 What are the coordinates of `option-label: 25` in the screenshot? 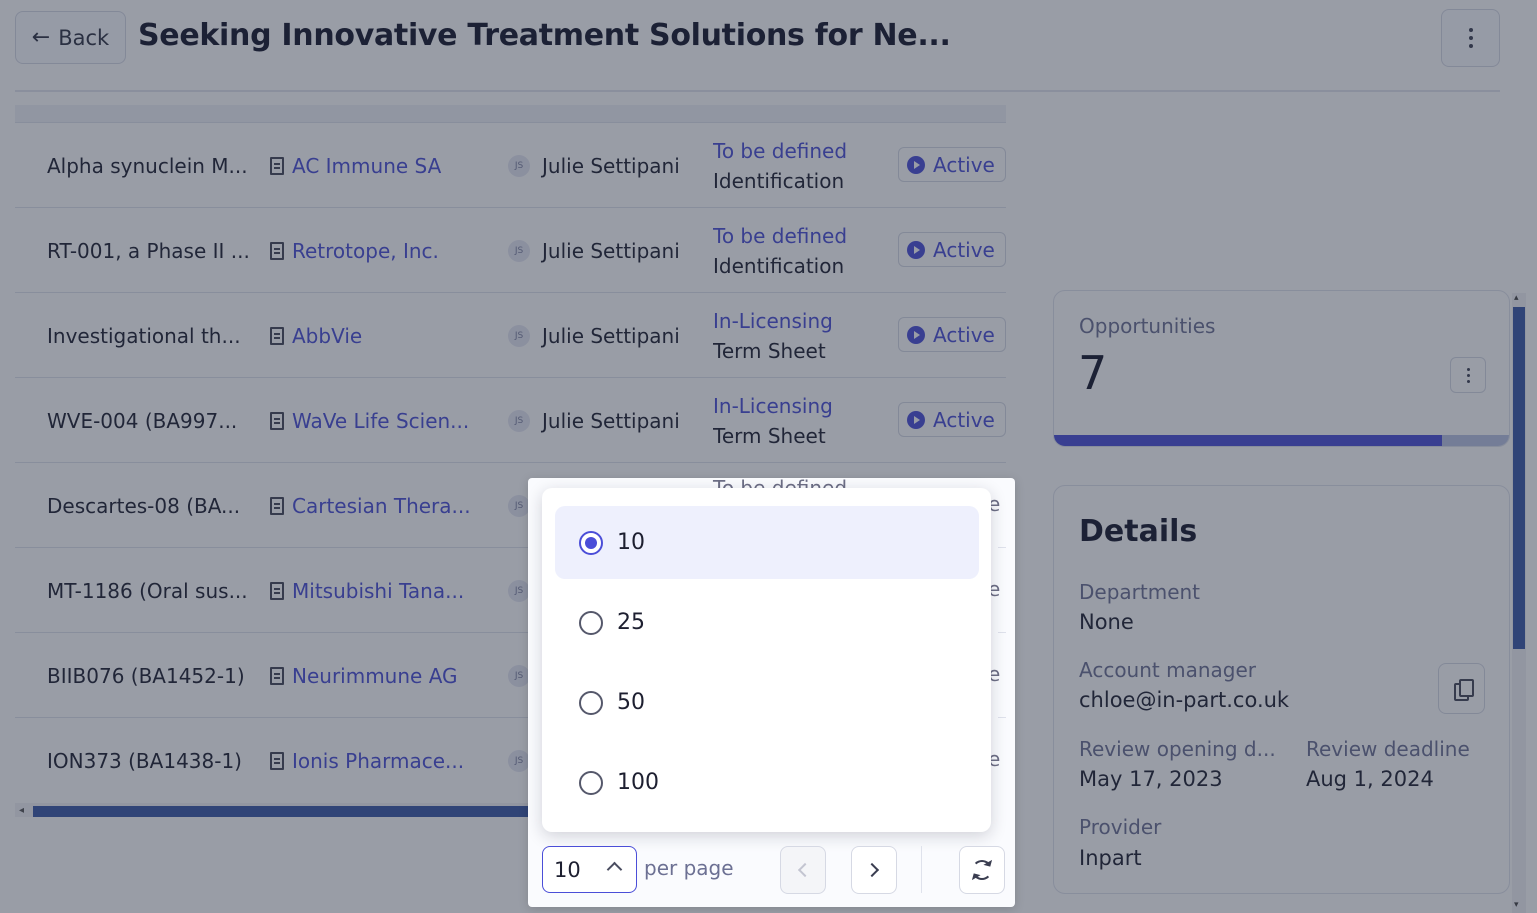 It's located at (631, 622).